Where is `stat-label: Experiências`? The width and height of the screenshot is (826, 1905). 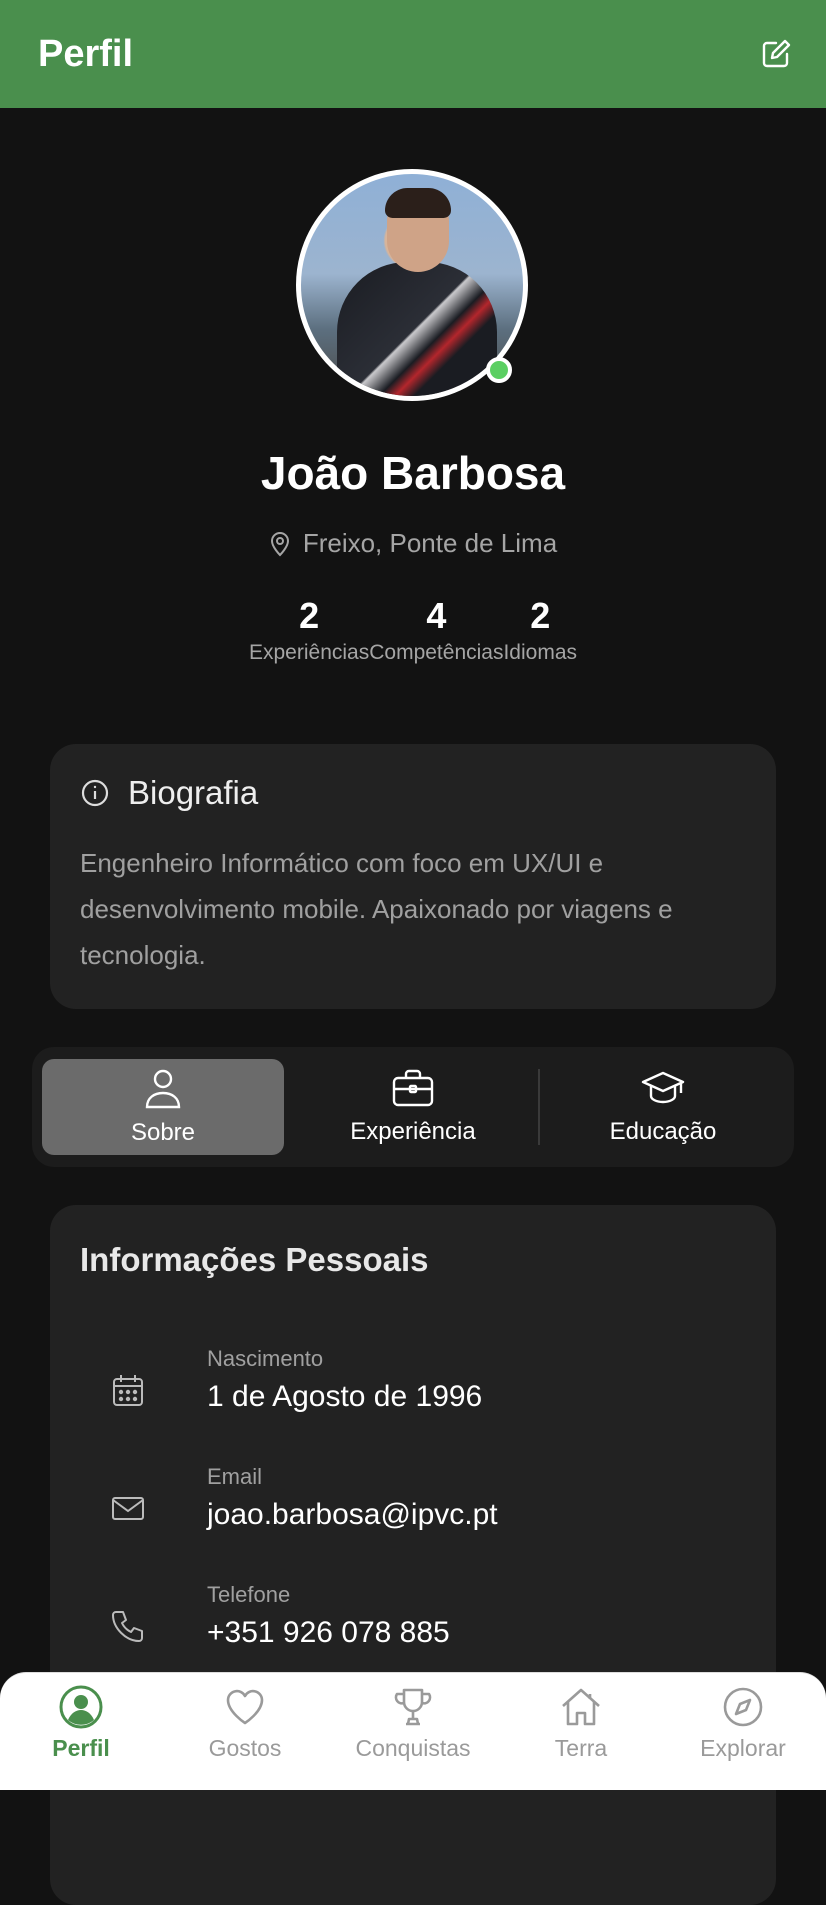
stat-label: Experiências is located at coordinates (309, 652).